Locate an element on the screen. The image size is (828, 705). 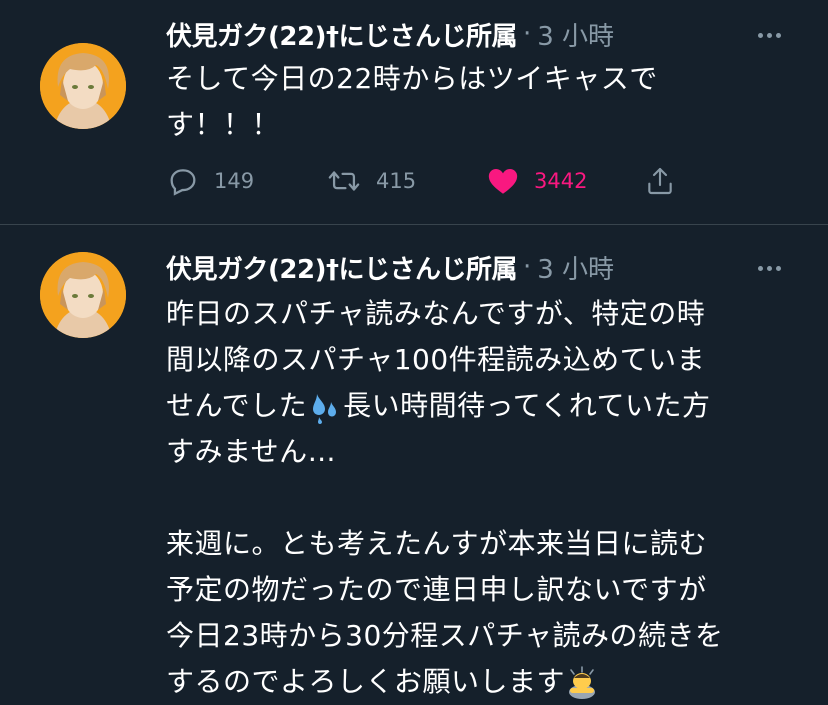
like-button: 3442 is located at coordinates (536, 181).